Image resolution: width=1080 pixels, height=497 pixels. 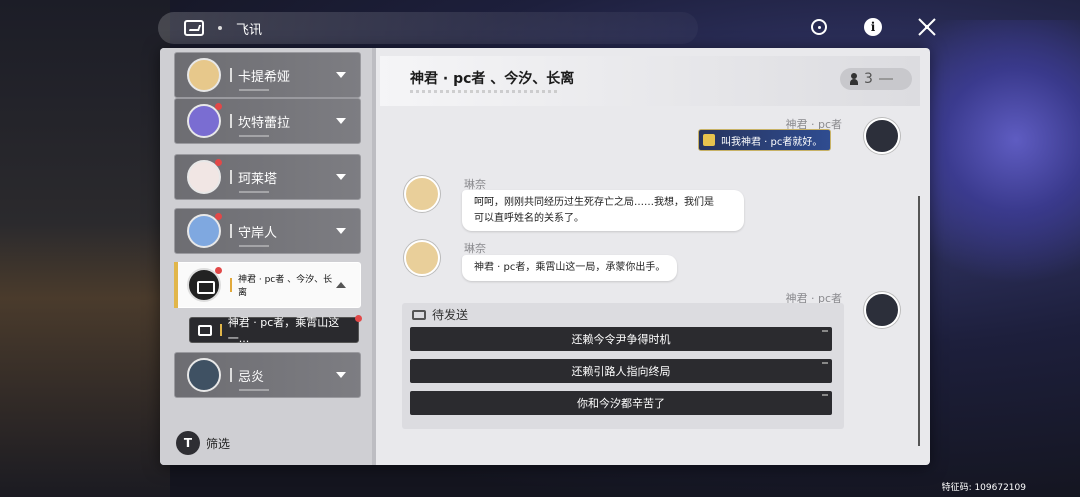 I want to click on filter-icon: T, so click(x=188, y=443).